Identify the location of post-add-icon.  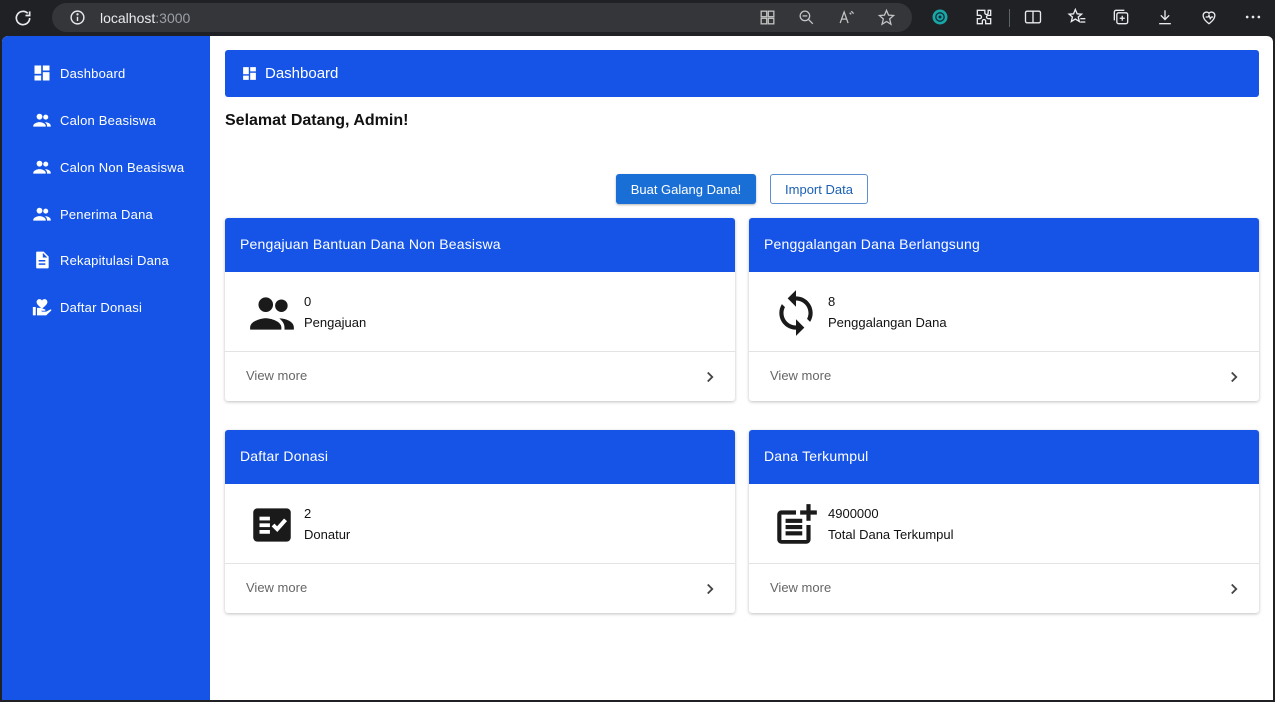
(797, 524).